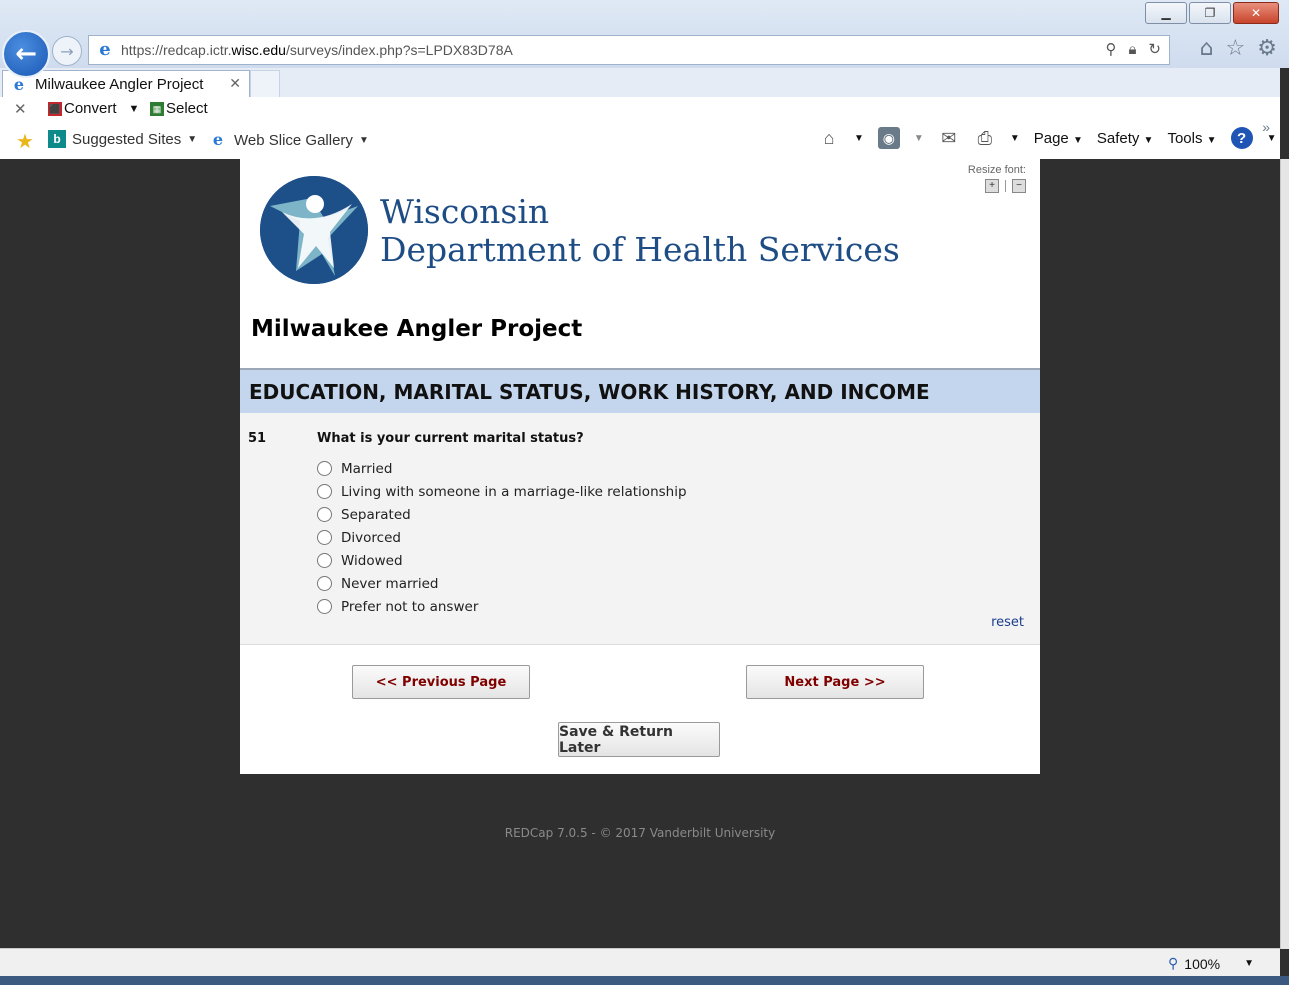 The height and width of the screenshot is (985, 1289). Describe the element at coordinates (26, 54) in the screenshot. I see `back-button: ←` at that location.